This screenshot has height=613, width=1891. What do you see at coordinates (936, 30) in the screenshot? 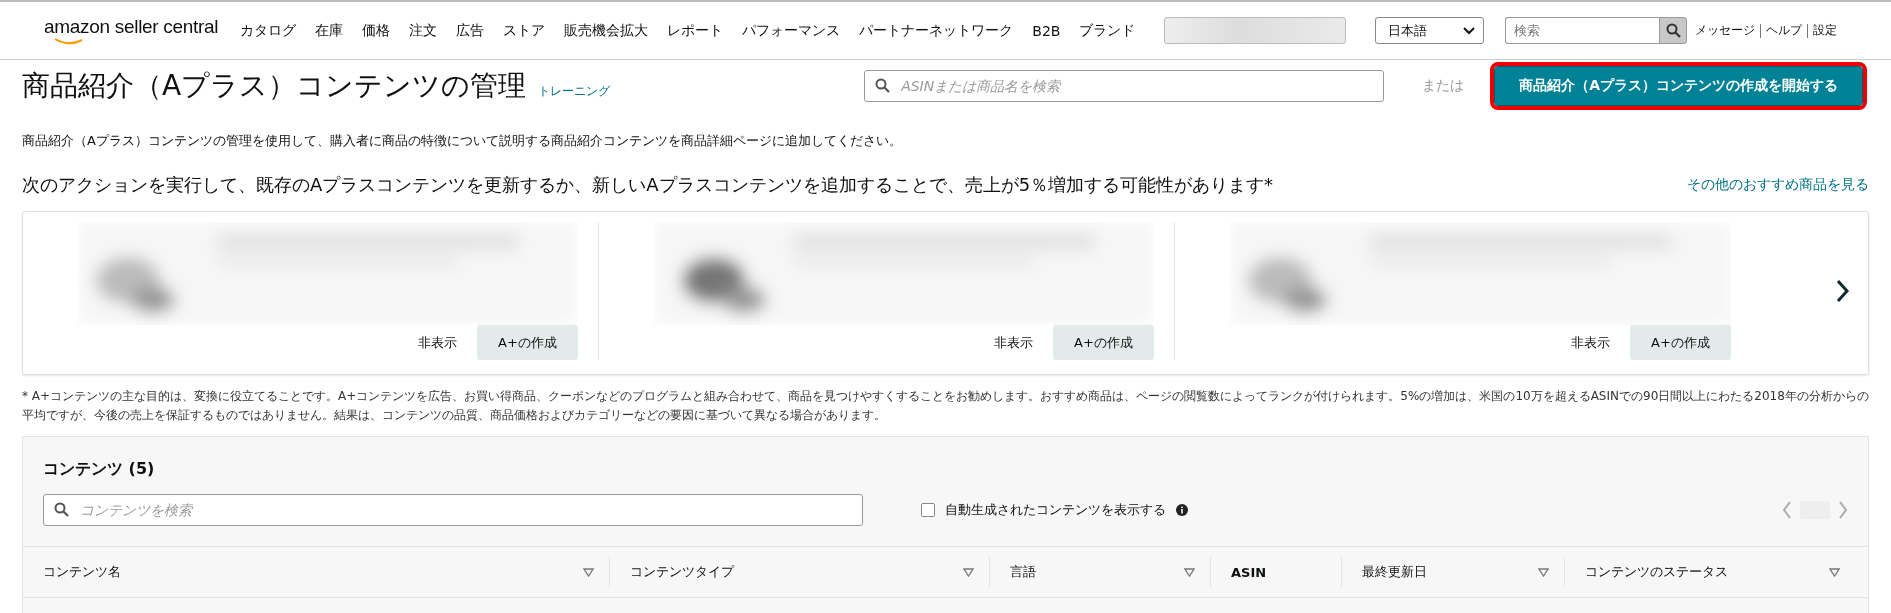
I see `nav-link: パートナーネットワーク` at bounding box center [936, 30].